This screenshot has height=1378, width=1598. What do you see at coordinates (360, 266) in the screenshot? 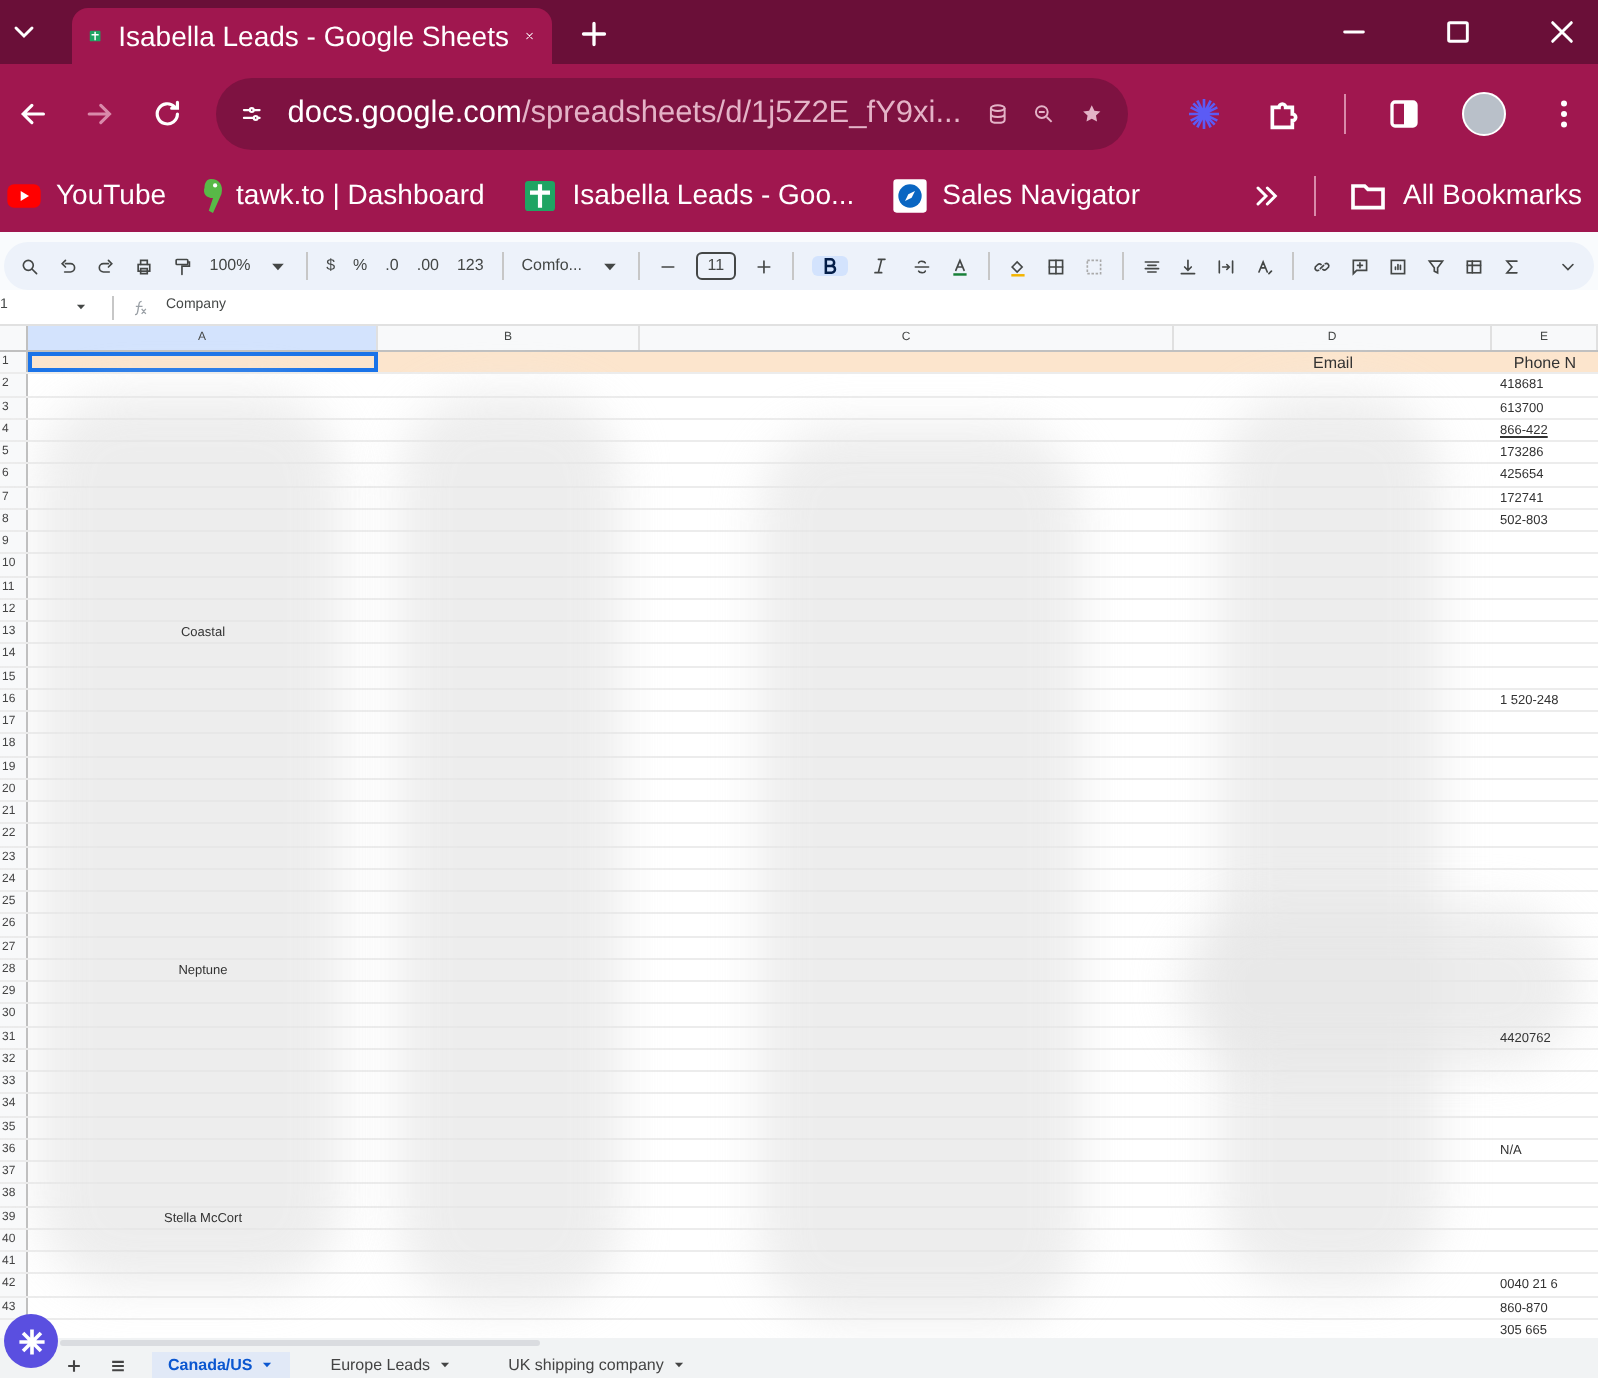
I see `percent-format: %` at bounding box center [360, 266].